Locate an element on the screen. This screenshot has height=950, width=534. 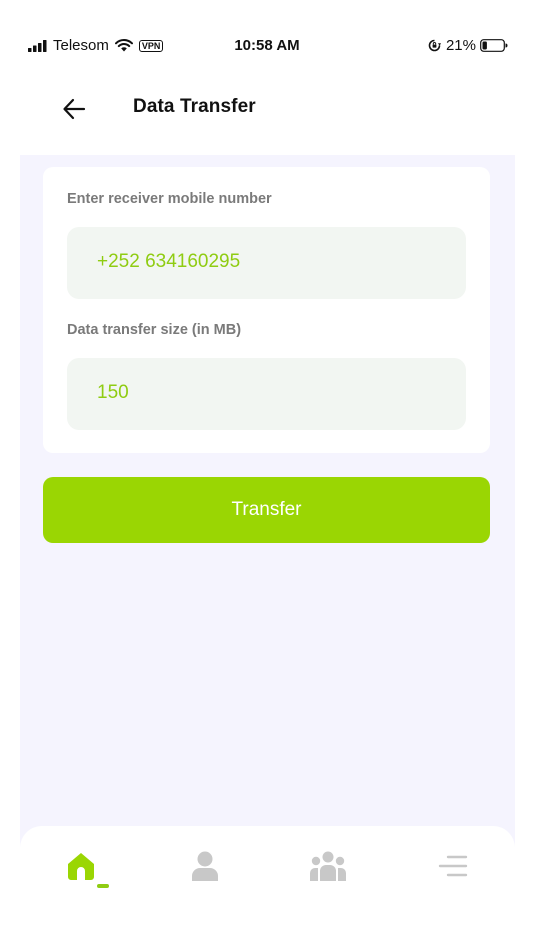
transfer-size-value: 150 is located at coordinates (113, 392).